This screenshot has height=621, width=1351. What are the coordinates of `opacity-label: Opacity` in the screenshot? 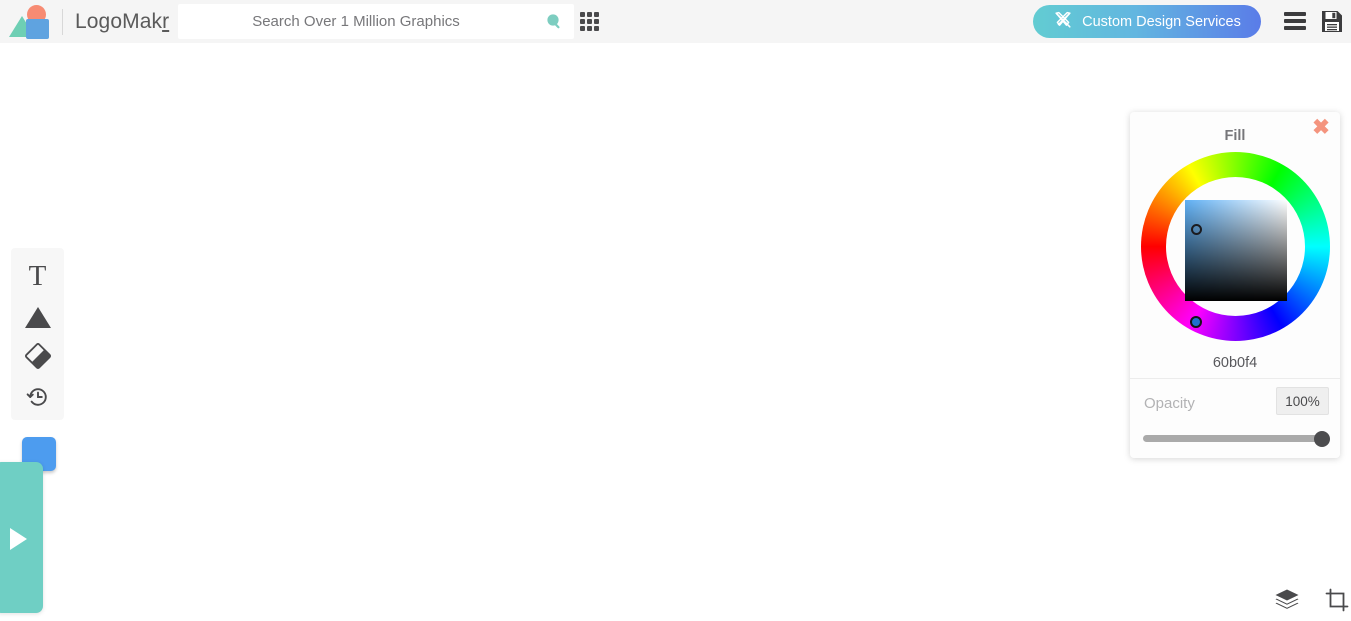 It's located at (1169, 403).